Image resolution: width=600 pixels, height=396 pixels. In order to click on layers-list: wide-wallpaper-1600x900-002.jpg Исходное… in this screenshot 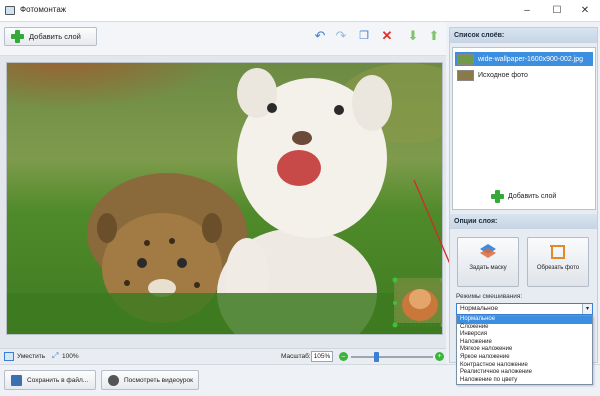, I will do `click(524, 128)`.